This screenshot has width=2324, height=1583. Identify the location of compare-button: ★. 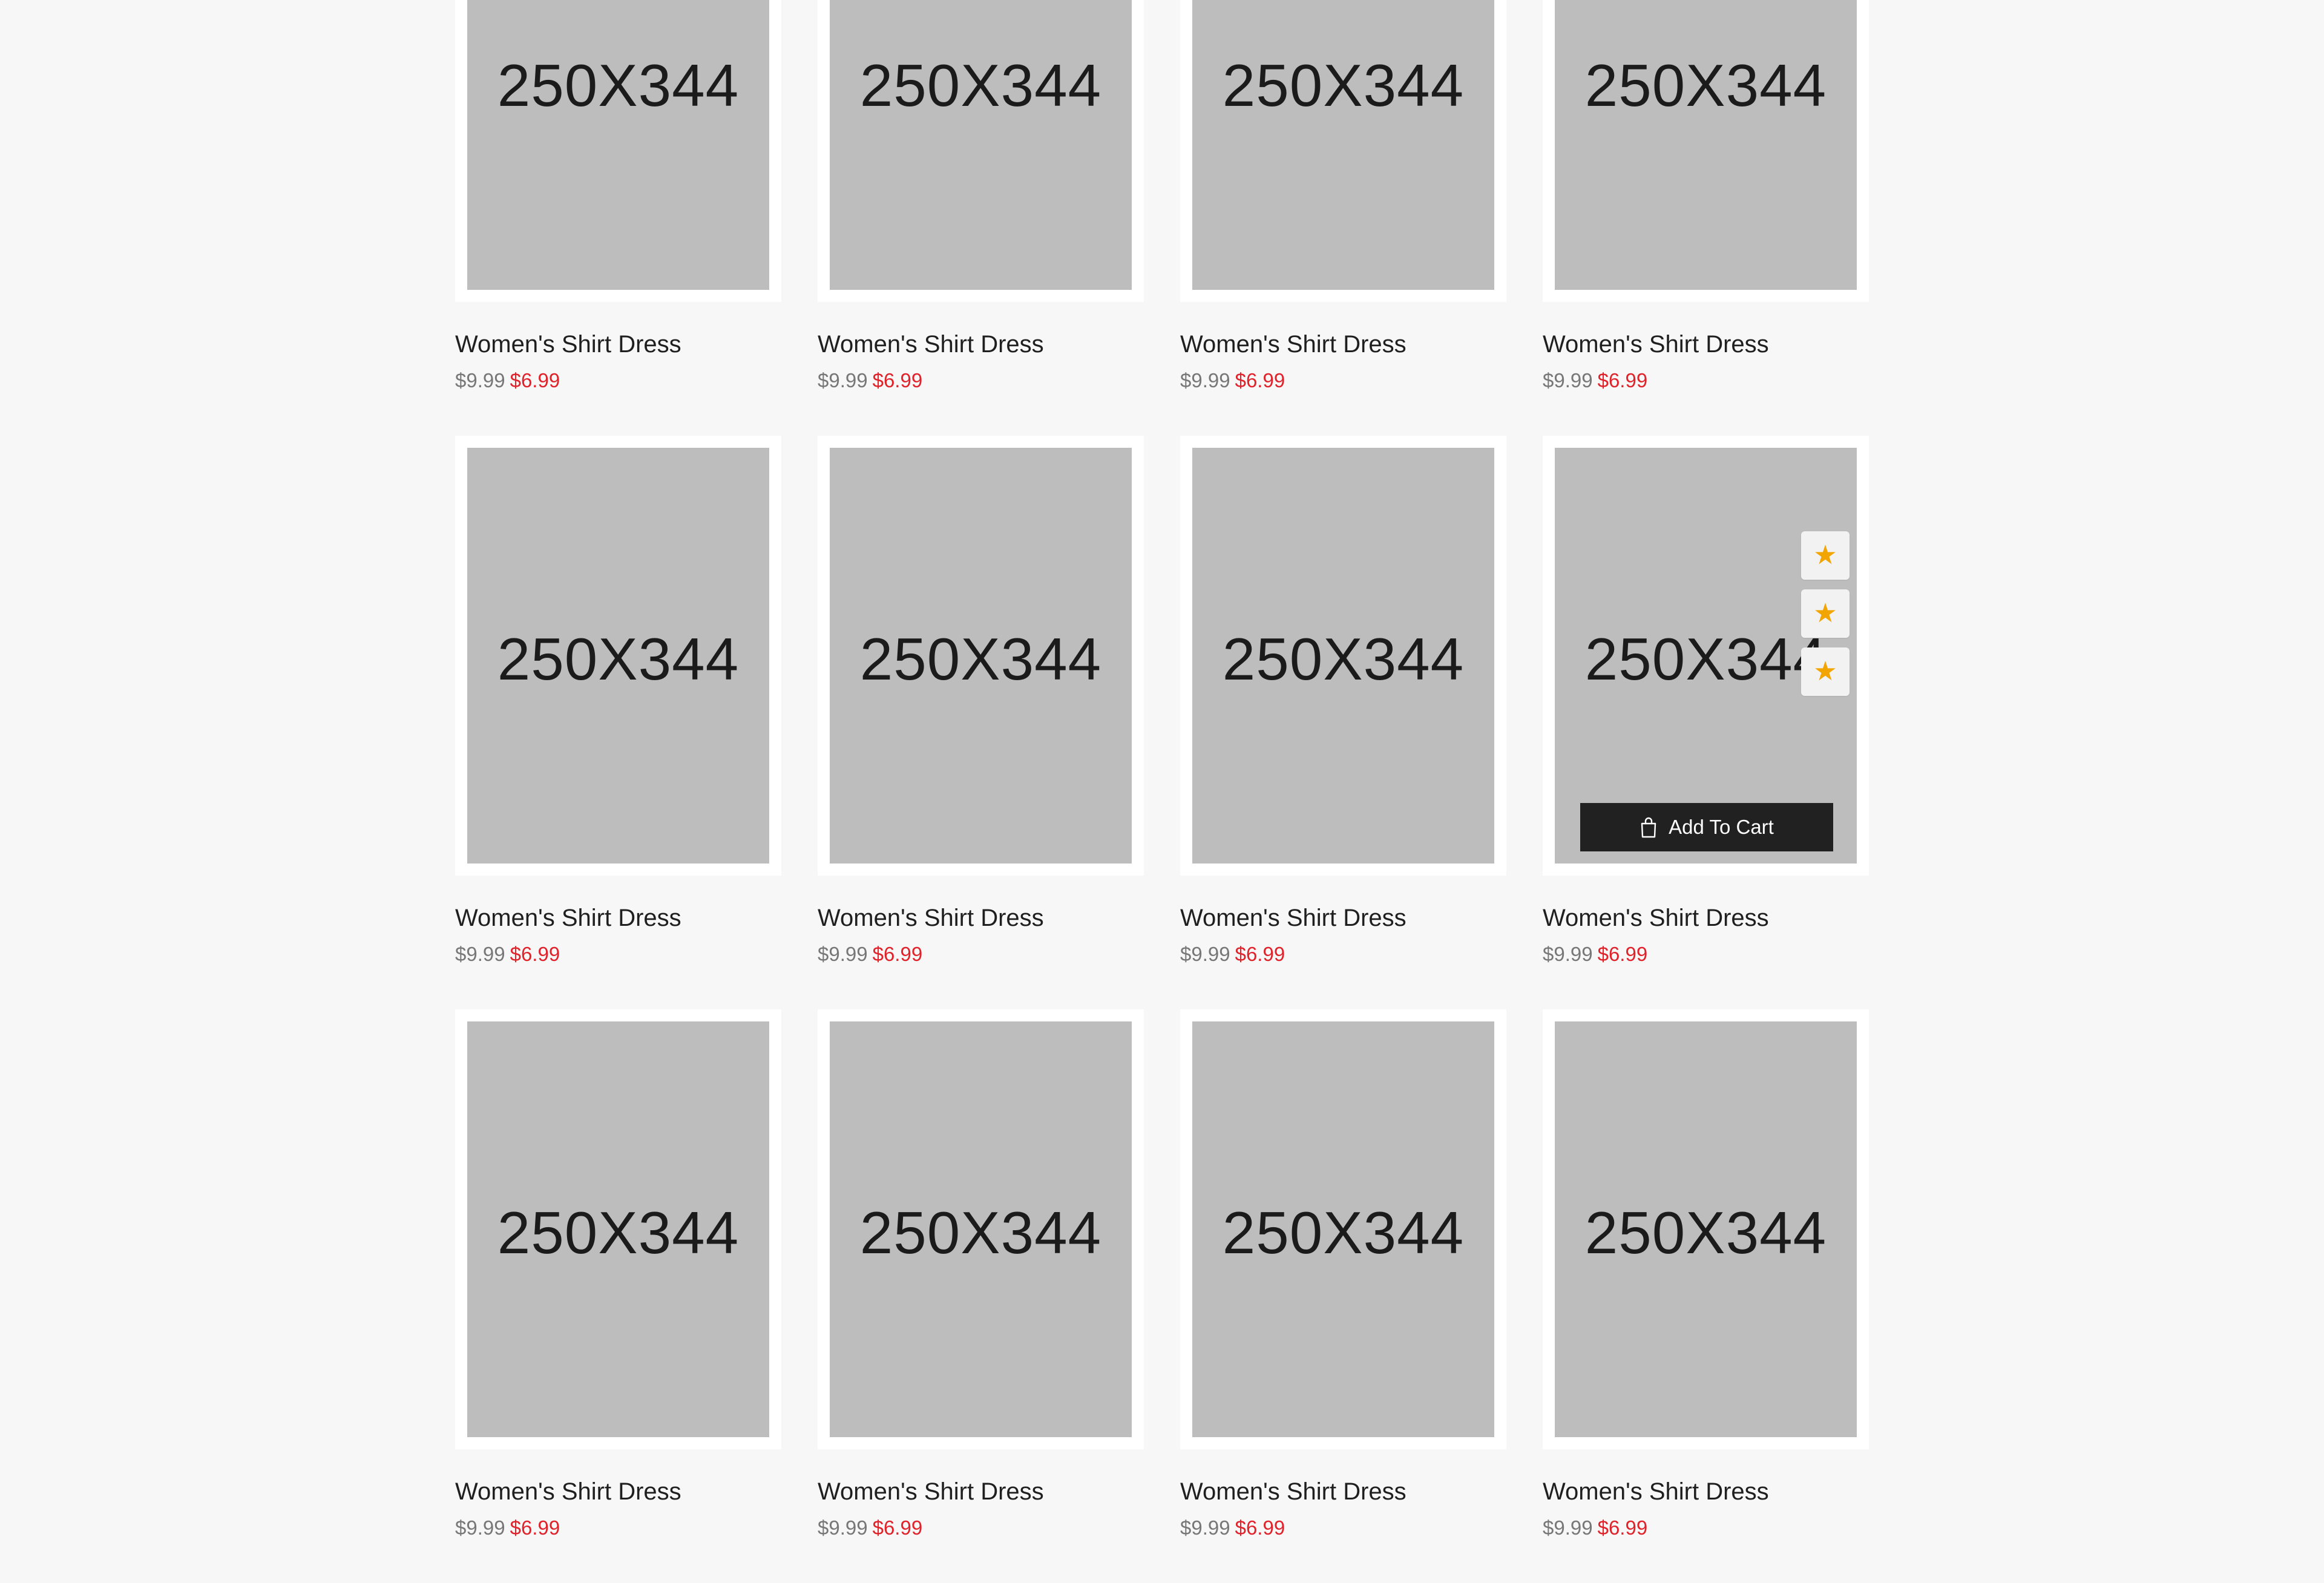
(1825, 613).